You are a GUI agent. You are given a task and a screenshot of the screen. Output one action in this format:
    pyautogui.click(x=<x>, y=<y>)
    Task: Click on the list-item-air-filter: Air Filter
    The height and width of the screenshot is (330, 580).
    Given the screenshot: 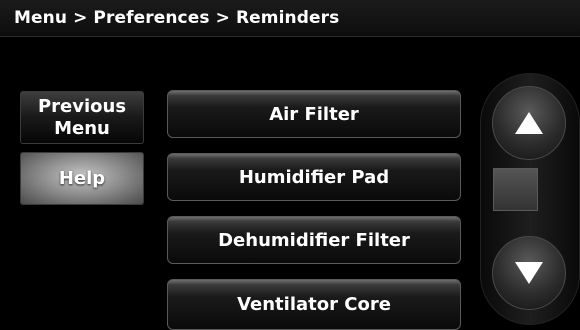 What is the action you would take?
    pyautogui.click(x=314, y=114)
    